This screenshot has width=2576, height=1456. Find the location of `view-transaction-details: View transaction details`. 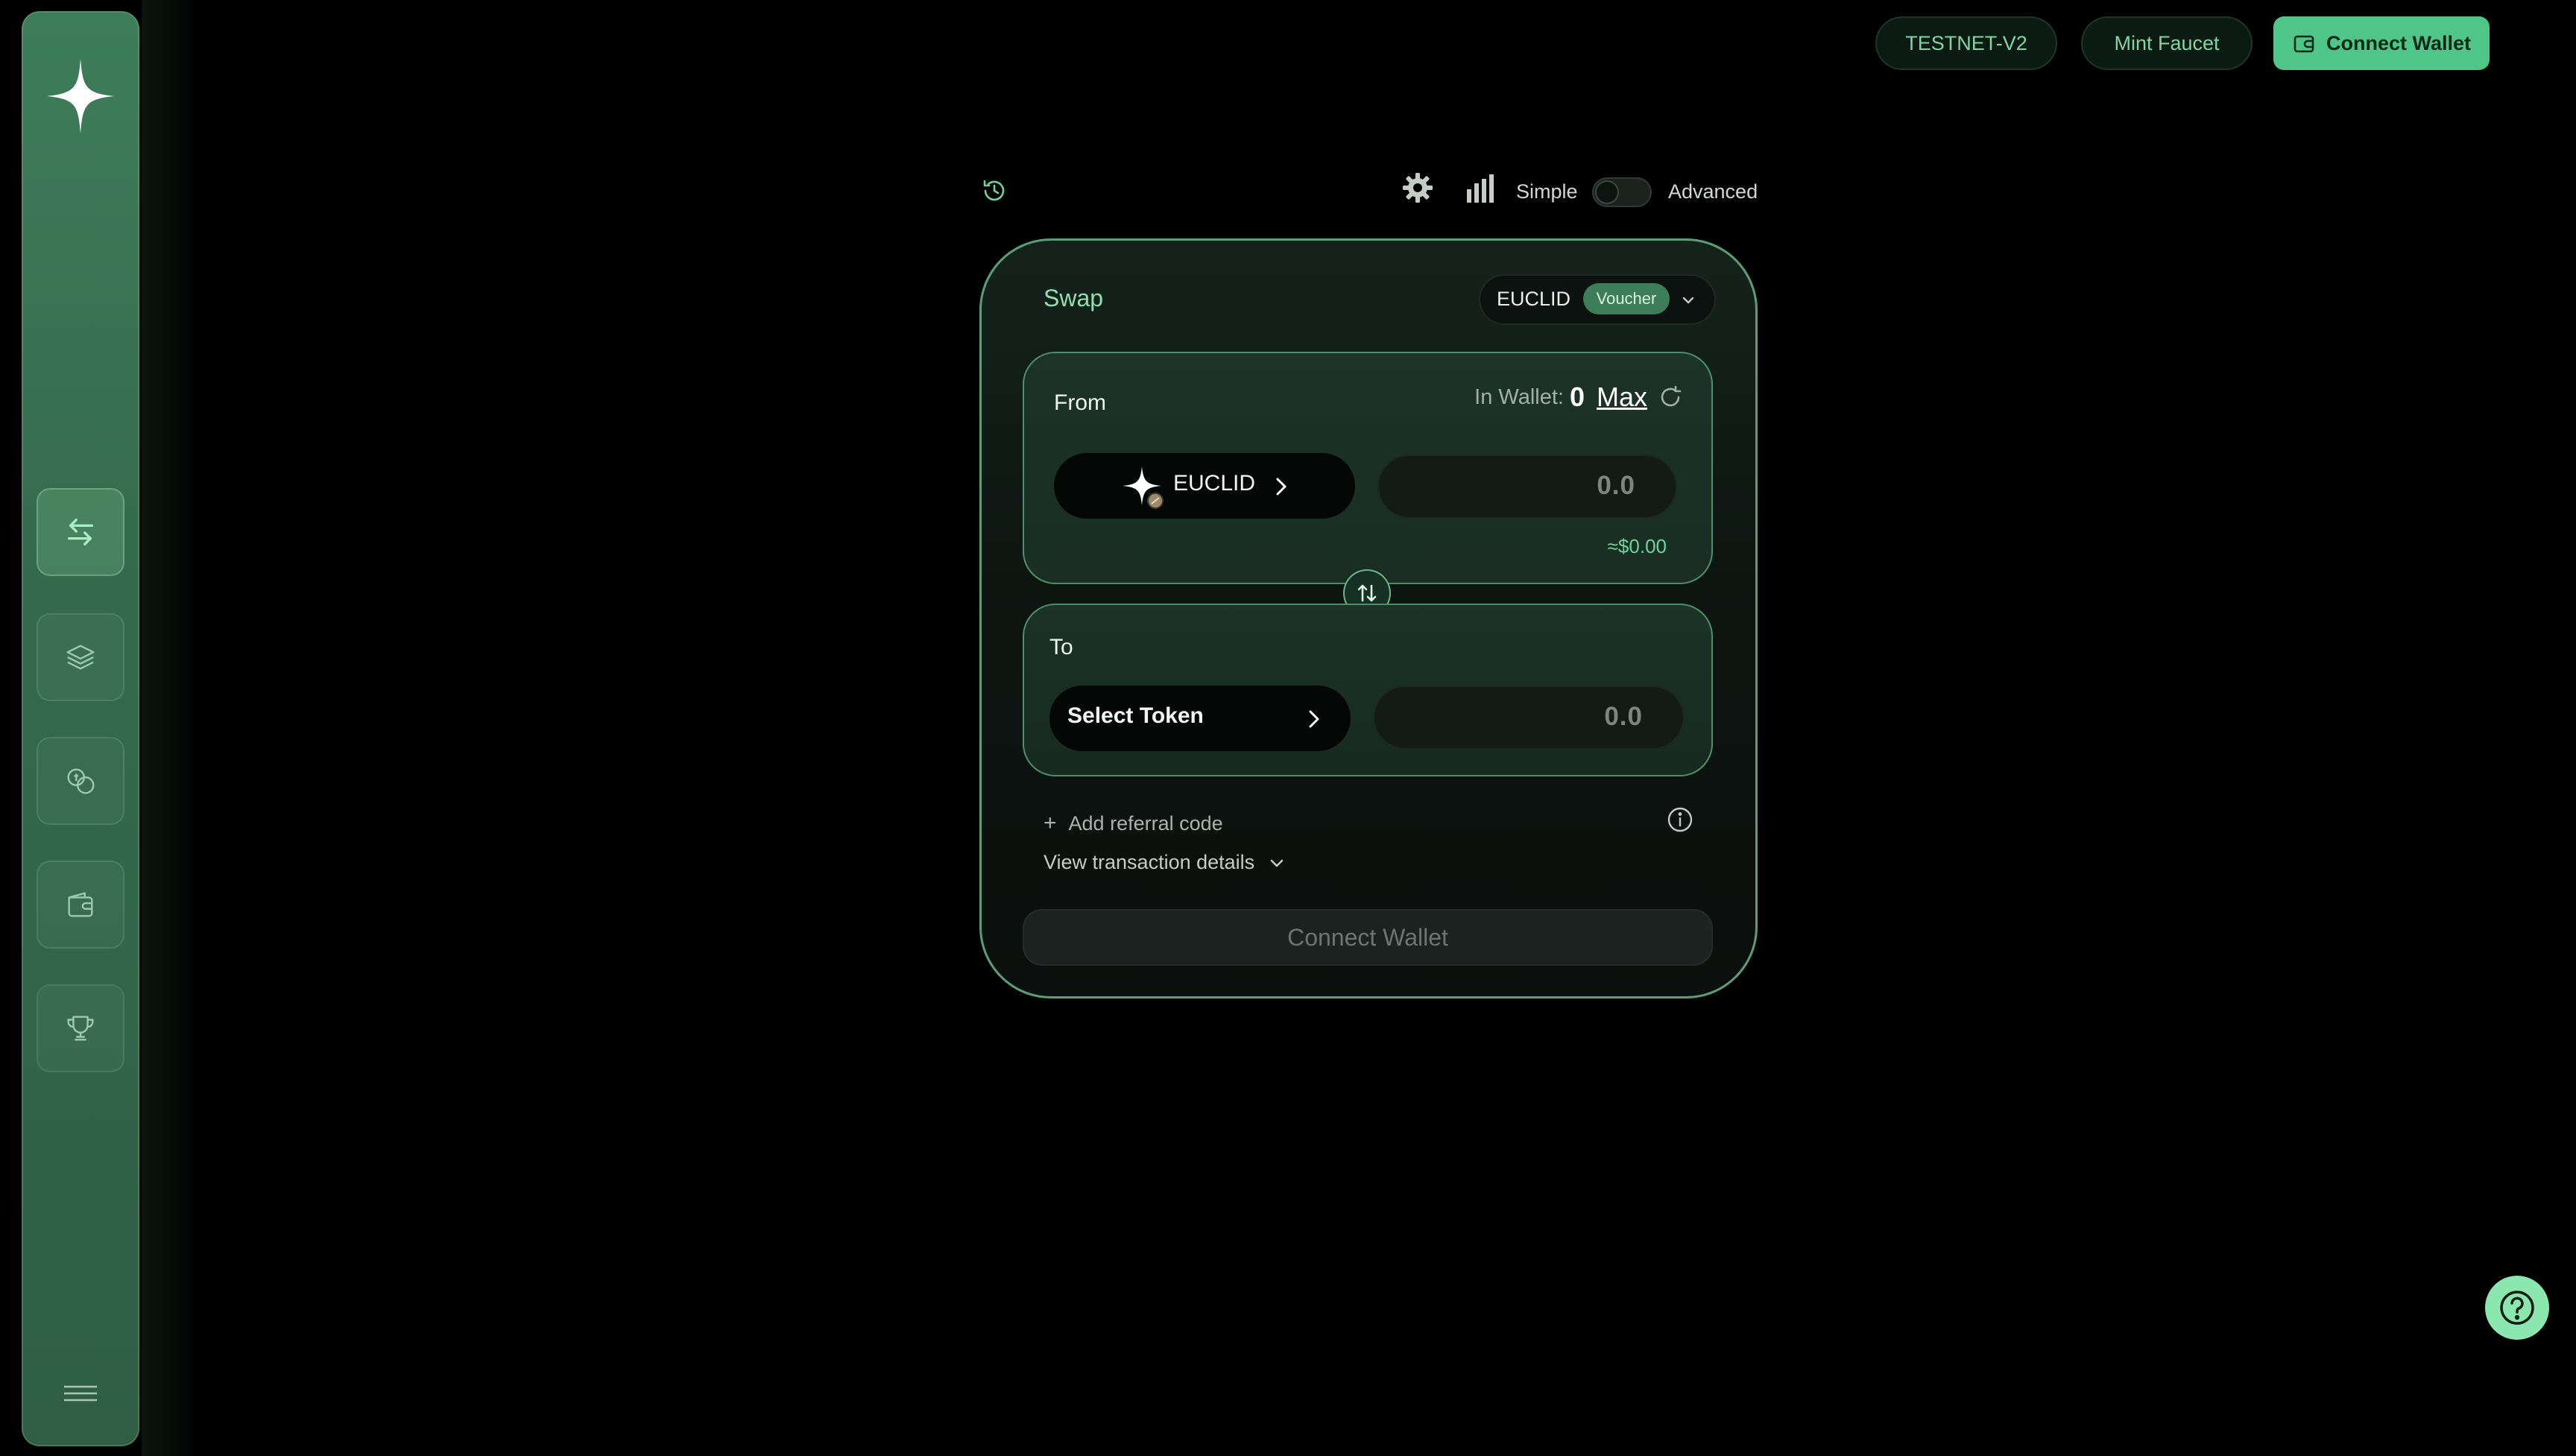

view-transaction-details: View transaction details is located at coordinates (1165, 862).